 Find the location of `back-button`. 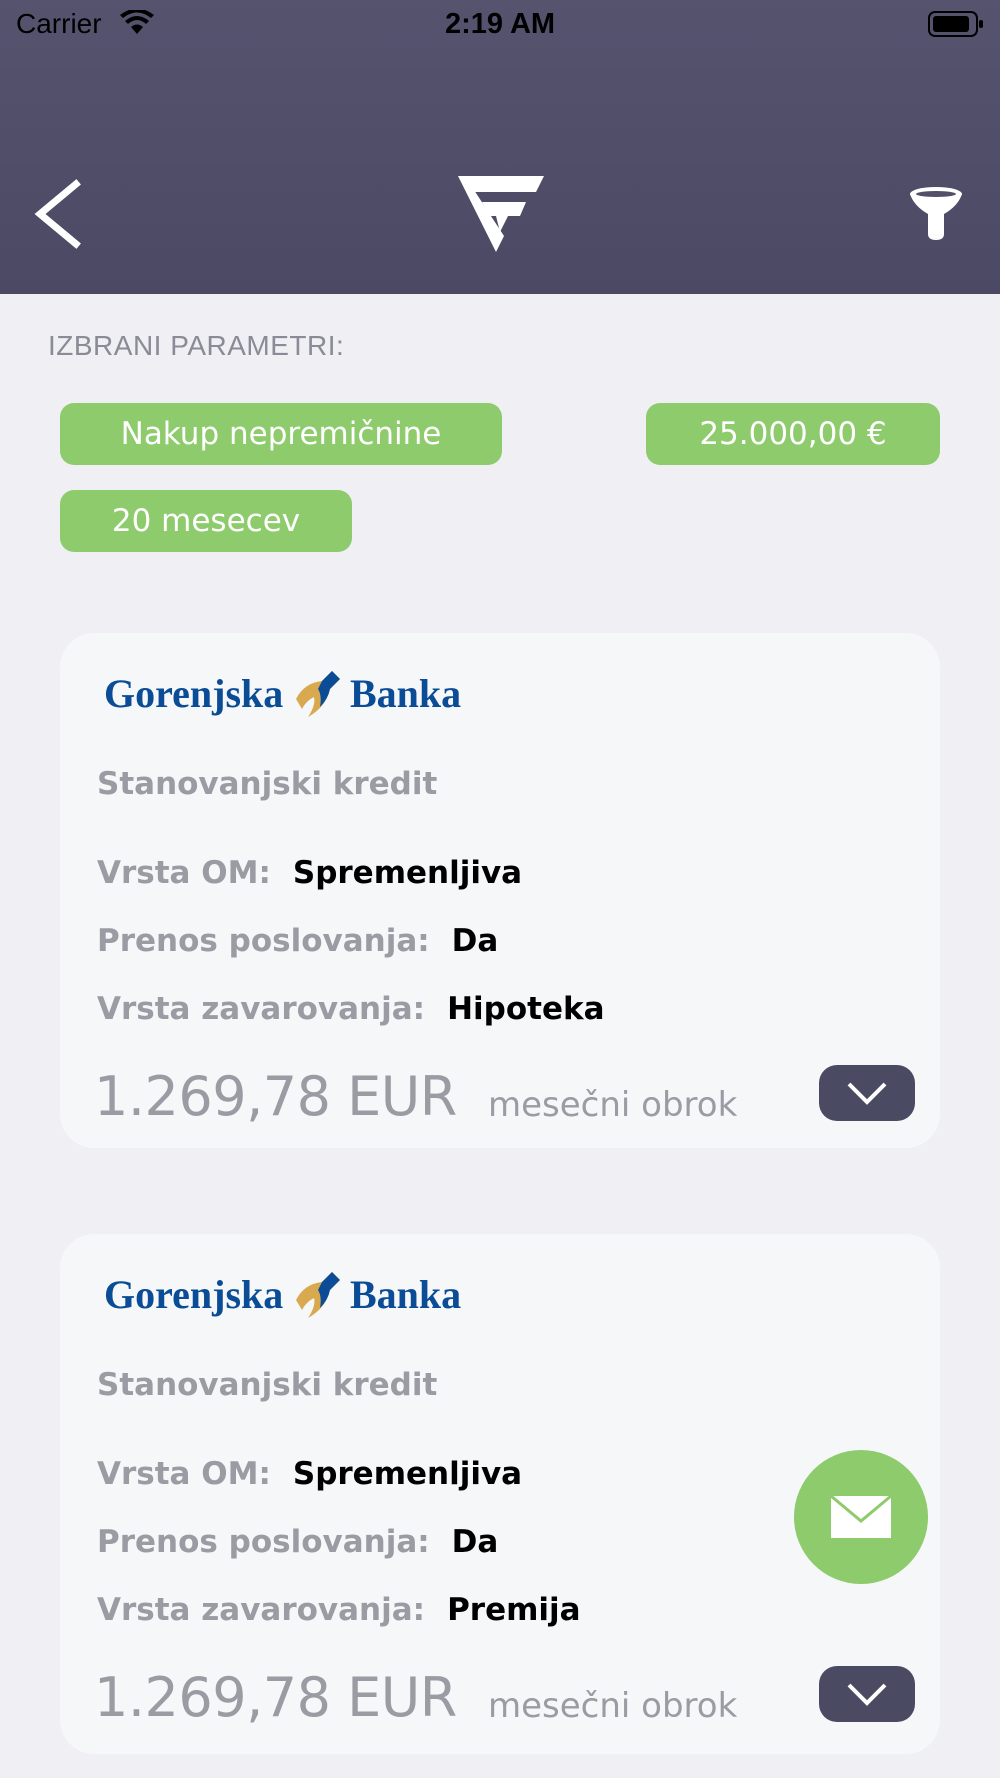

back-button is located at coordinates (58, 214).